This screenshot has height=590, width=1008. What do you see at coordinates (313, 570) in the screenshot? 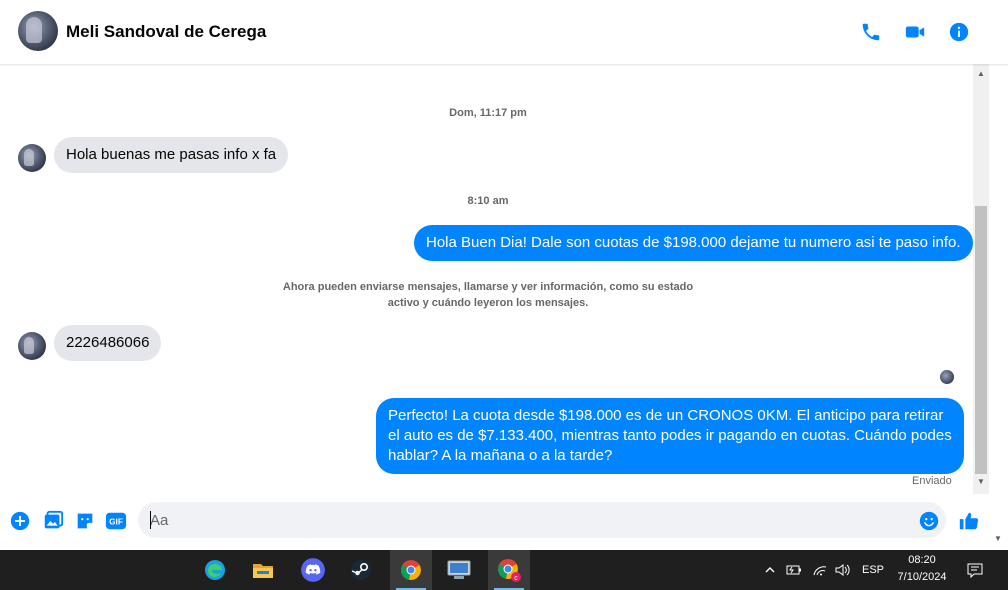
I see `discord-icon` at bounding box center [313, 570].